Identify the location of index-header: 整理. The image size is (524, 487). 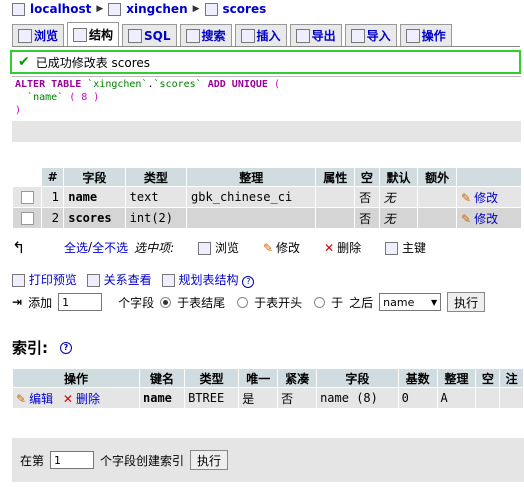
(456, 378).